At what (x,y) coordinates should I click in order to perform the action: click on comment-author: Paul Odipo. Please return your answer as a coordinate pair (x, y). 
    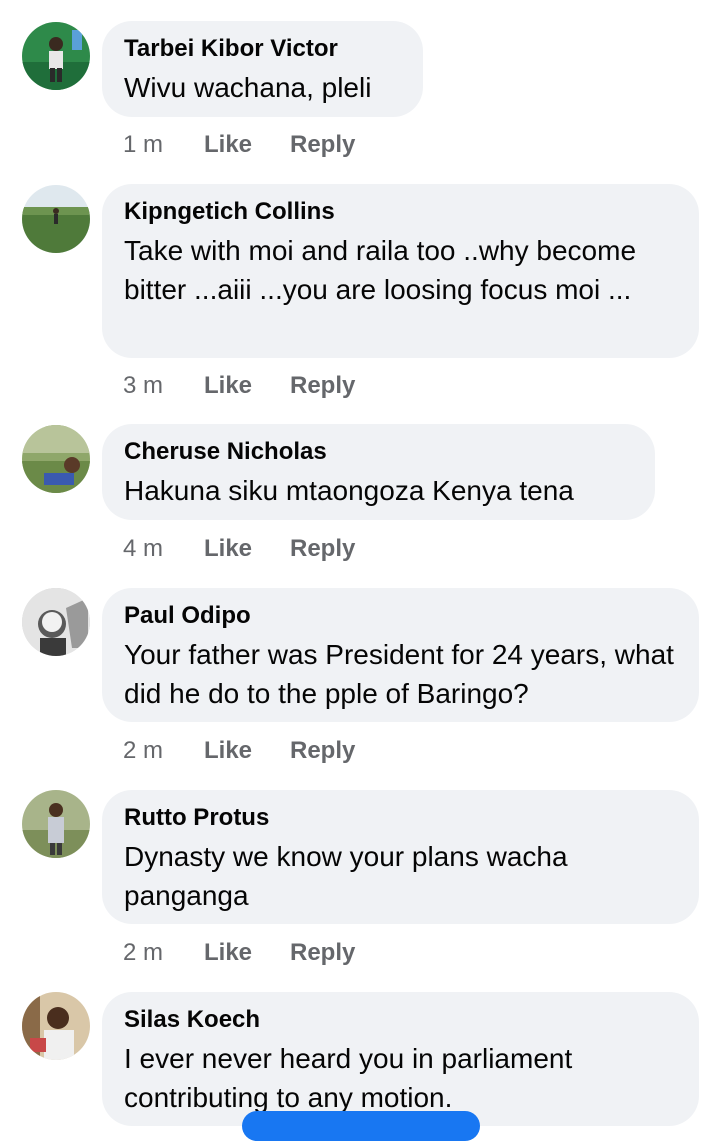
    Looking at the image, I should click on (400, 616).